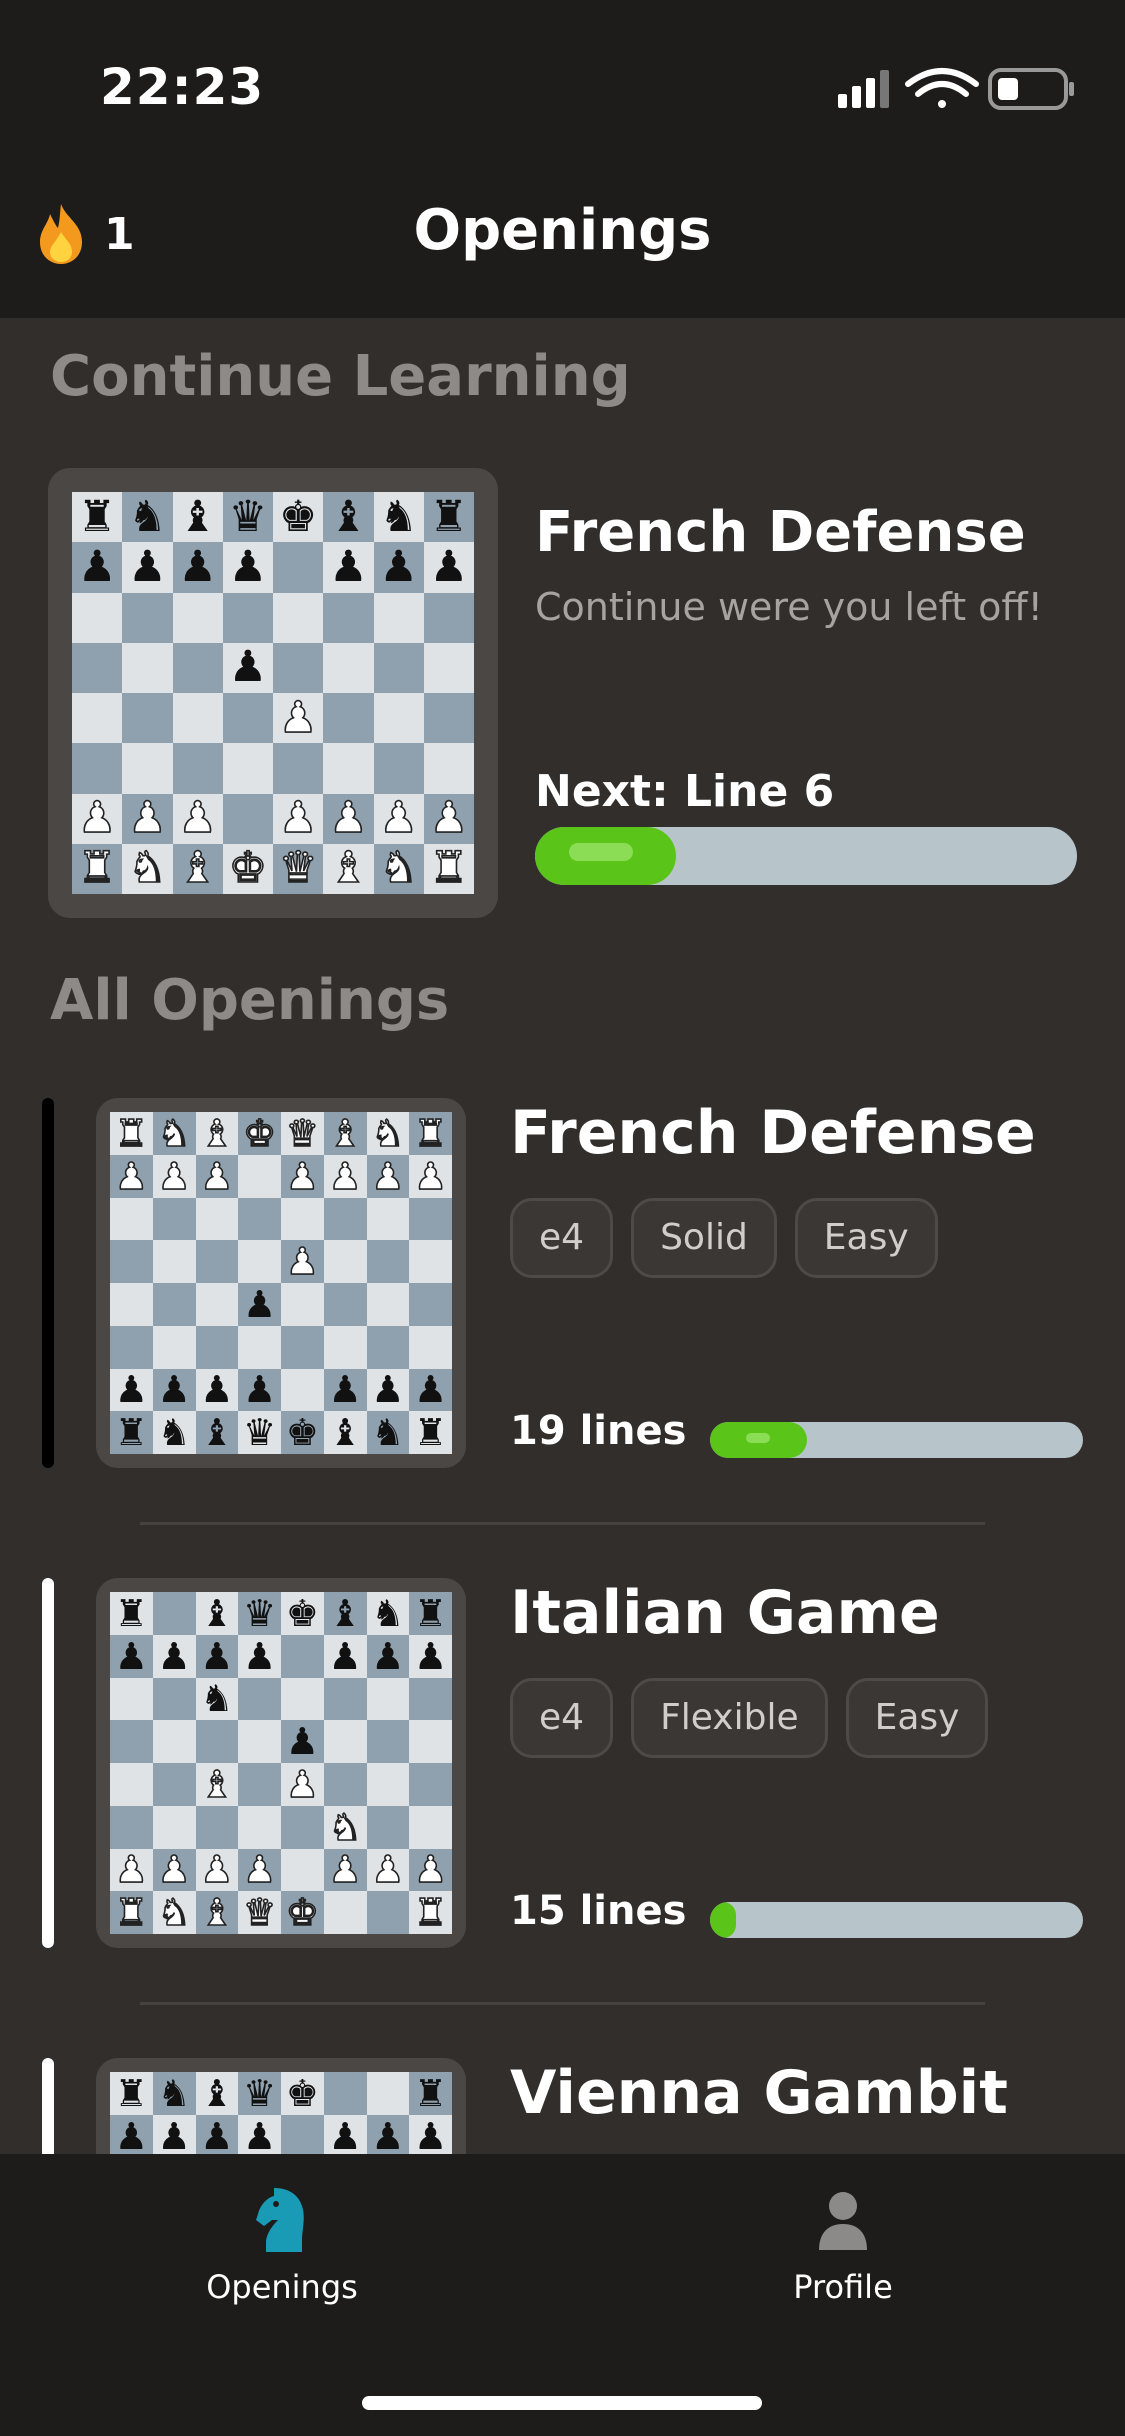  I want to click on tab-openings: Openings, so click(282, 2245).